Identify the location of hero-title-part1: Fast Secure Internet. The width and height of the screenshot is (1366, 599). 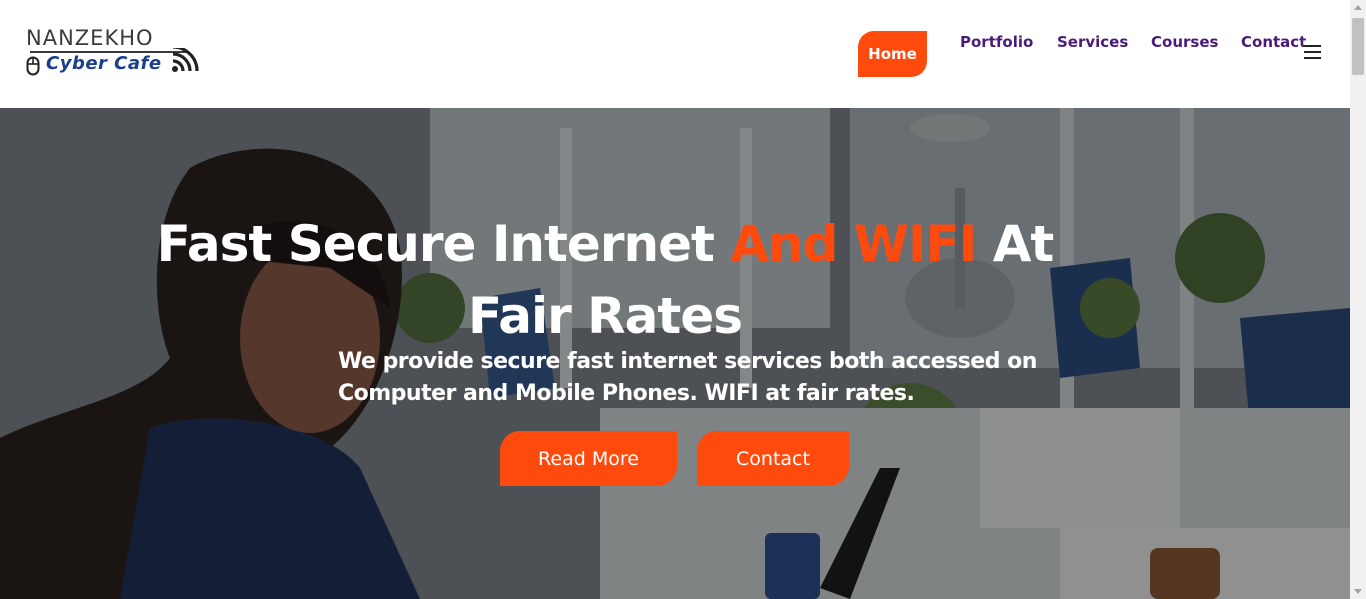
(443, 244).